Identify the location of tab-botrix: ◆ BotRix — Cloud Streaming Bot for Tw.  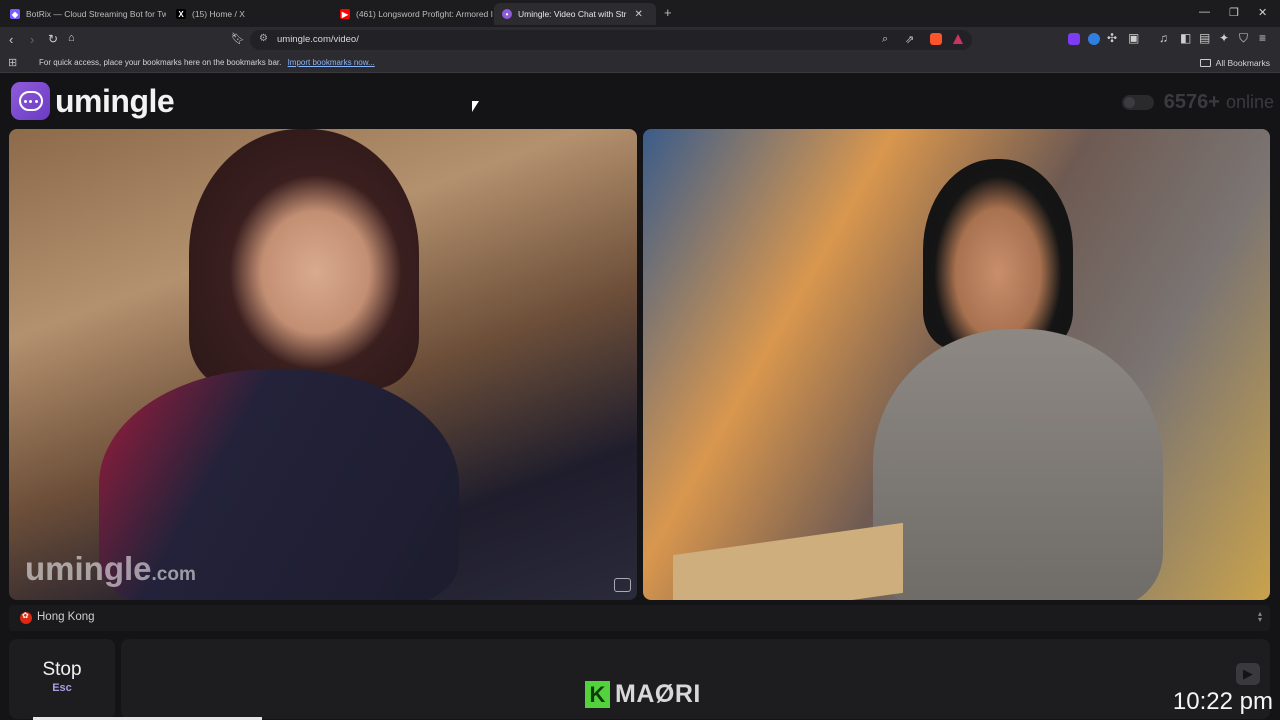
(84, 14).